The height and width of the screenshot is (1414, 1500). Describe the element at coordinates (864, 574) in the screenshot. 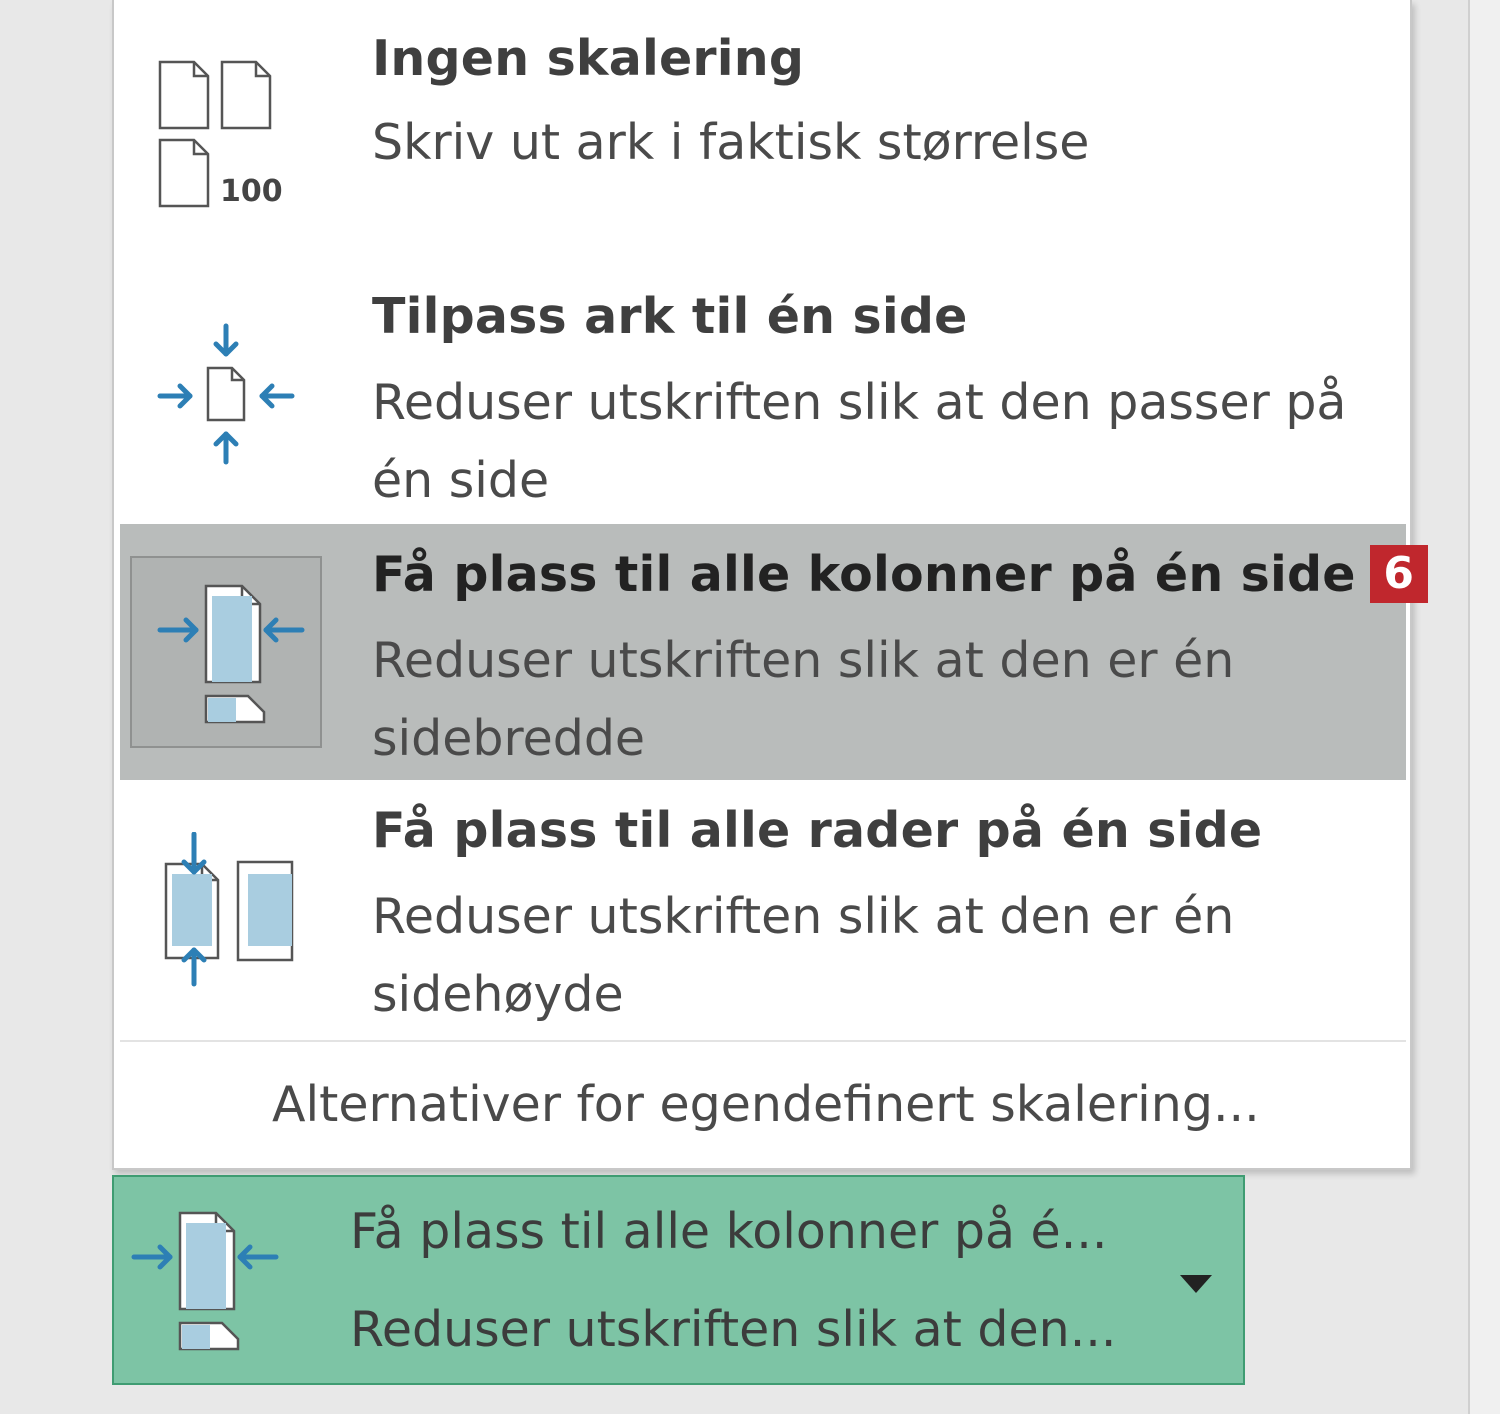

I see `option-title-text: Få plass til alle kolonner på én side` at that location.